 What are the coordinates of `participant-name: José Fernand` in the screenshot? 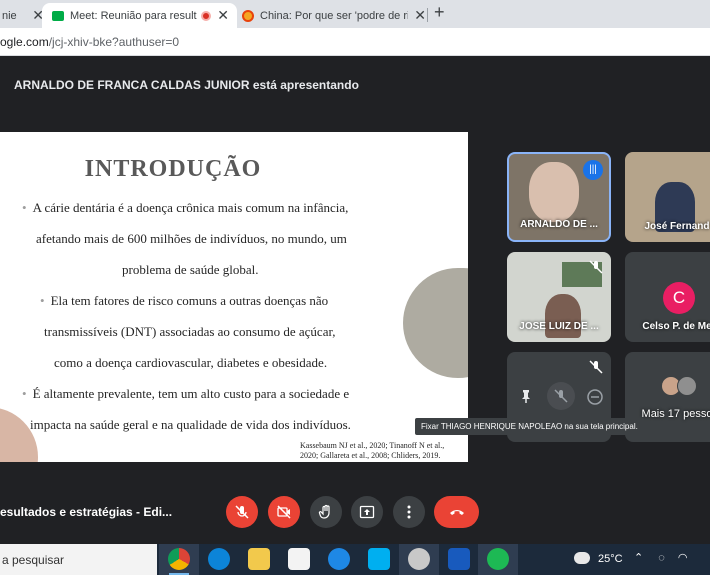 It's located at (677, 226).